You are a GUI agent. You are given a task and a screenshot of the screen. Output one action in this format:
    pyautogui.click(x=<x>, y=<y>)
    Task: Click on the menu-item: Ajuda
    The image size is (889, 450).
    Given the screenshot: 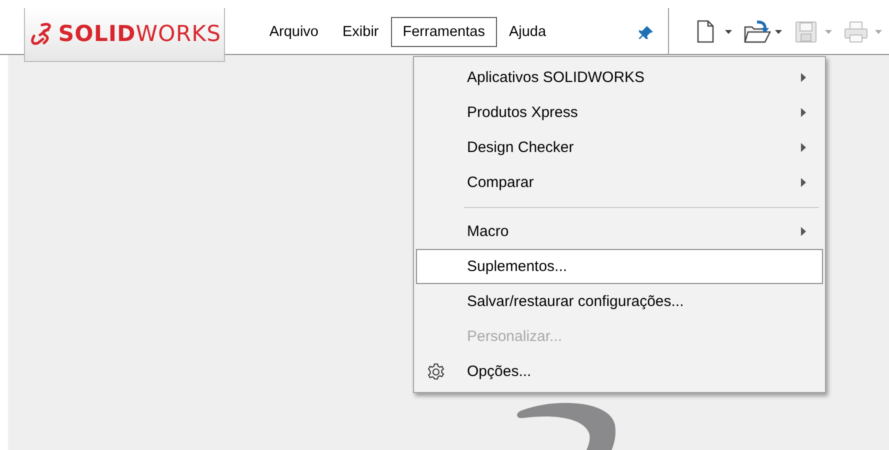 What is the action you would take?
    pyautogui.click(x=527, y=32)
    